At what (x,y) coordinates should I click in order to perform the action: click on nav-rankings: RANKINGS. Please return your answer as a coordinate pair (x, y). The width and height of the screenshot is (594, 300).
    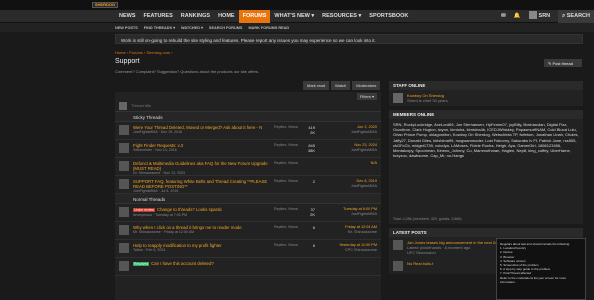
    Looking at the image, I should click on (195, 16).